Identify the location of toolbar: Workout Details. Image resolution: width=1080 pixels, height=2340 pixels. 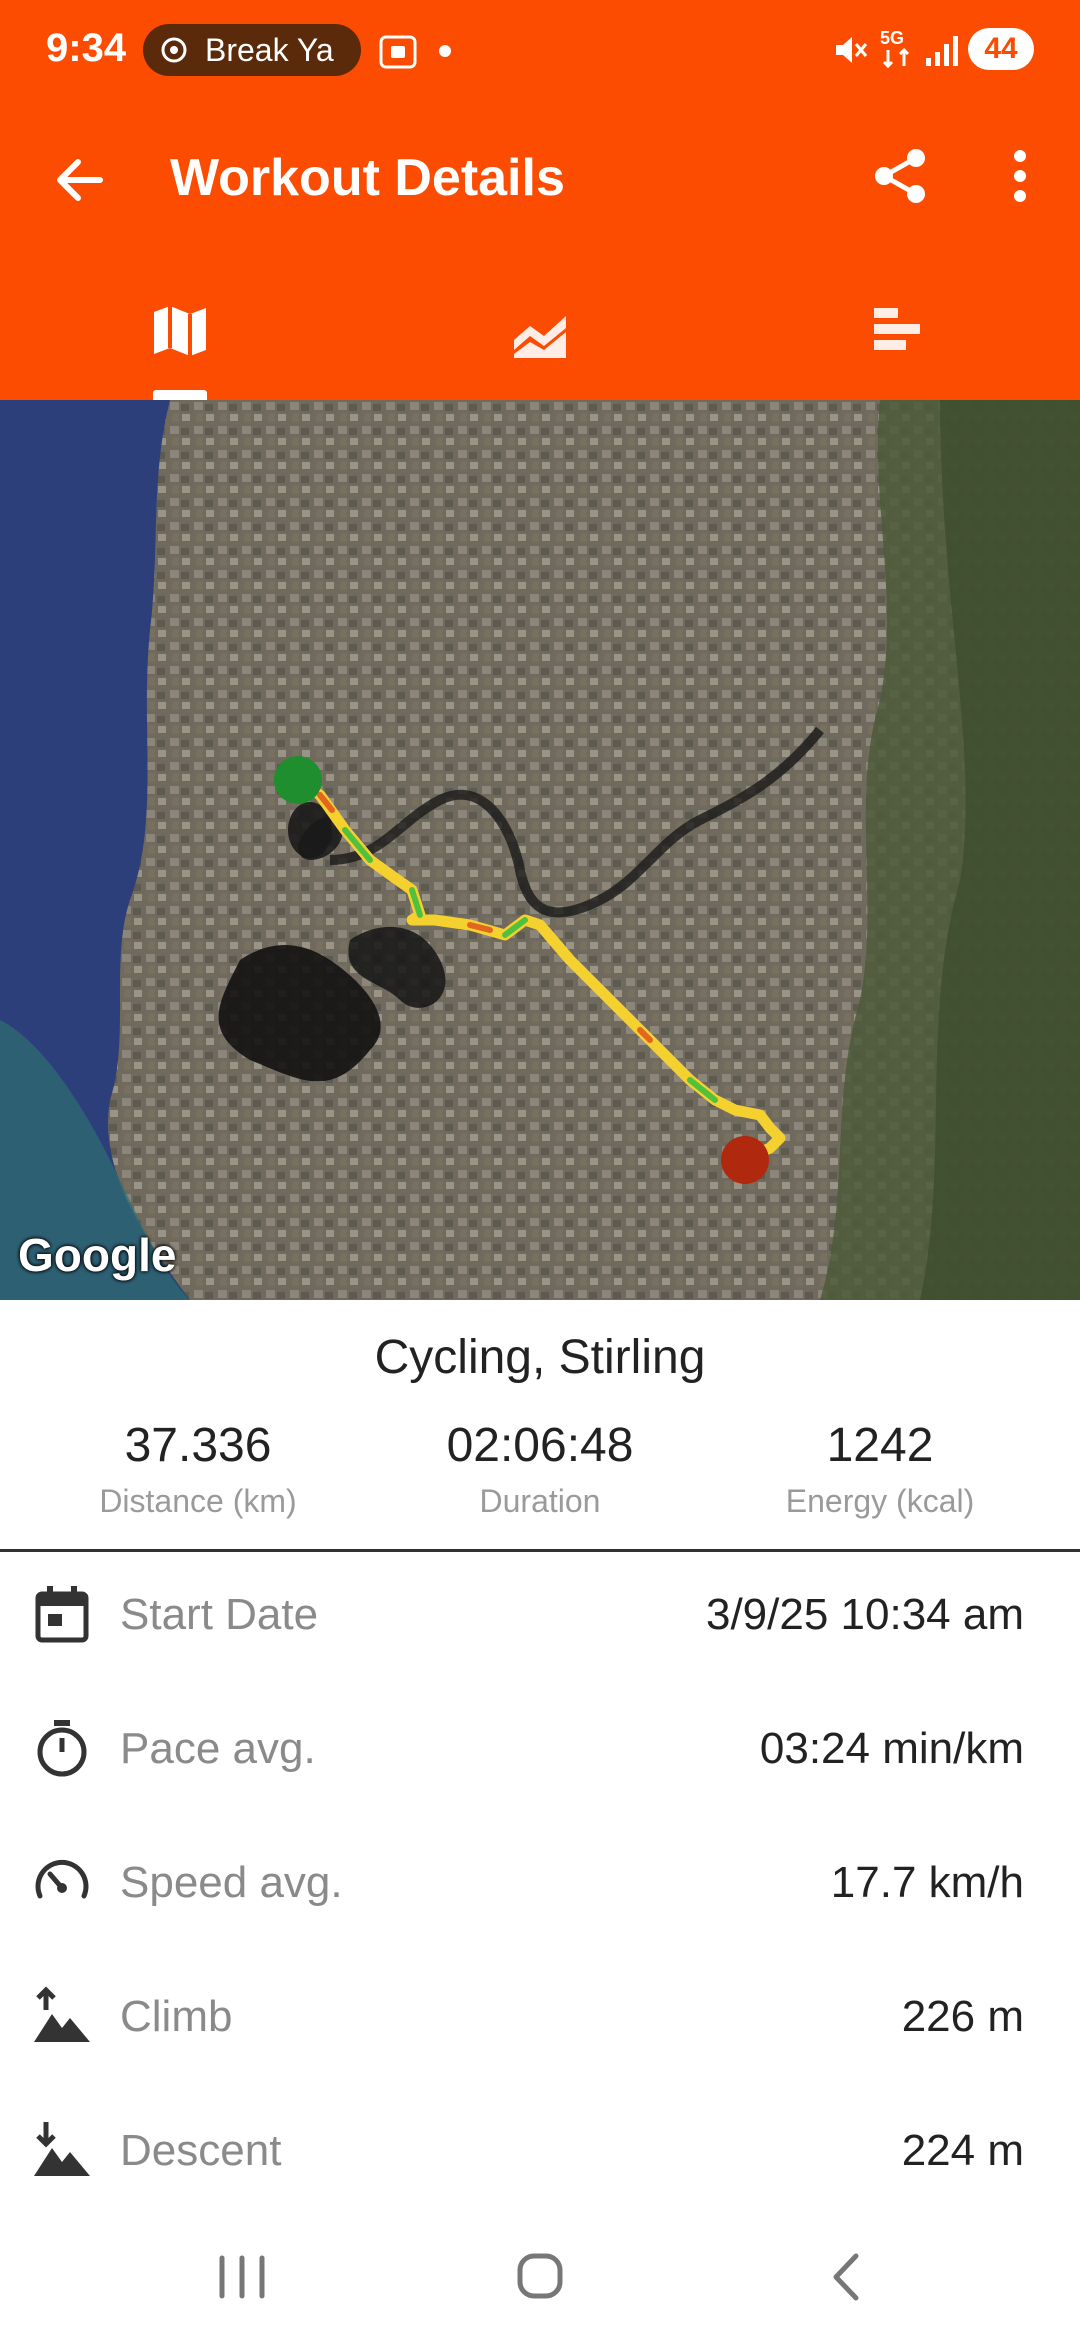
(540, 175).